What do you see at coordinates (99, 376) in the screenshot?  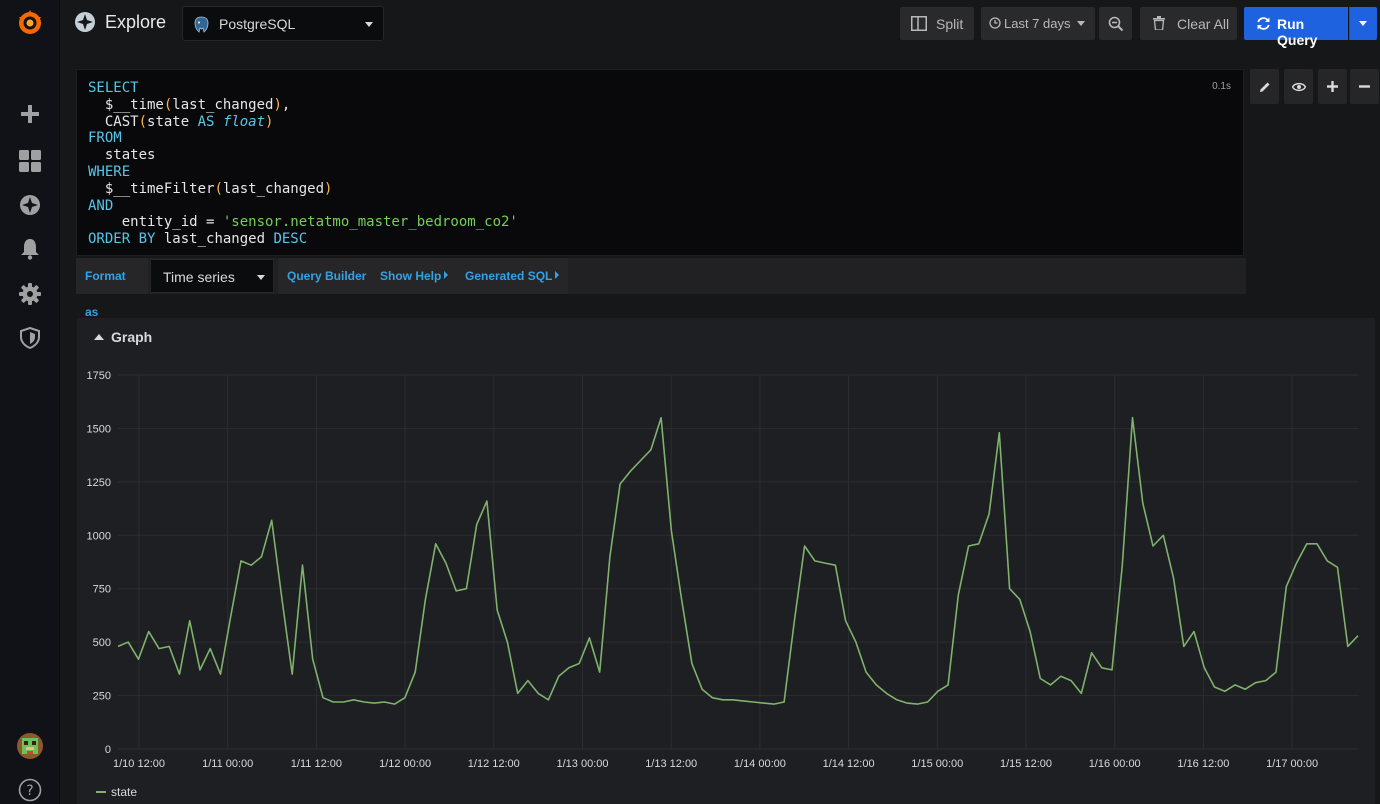 I see `y-tick-label: 1750` at bounding box center [99, 376].